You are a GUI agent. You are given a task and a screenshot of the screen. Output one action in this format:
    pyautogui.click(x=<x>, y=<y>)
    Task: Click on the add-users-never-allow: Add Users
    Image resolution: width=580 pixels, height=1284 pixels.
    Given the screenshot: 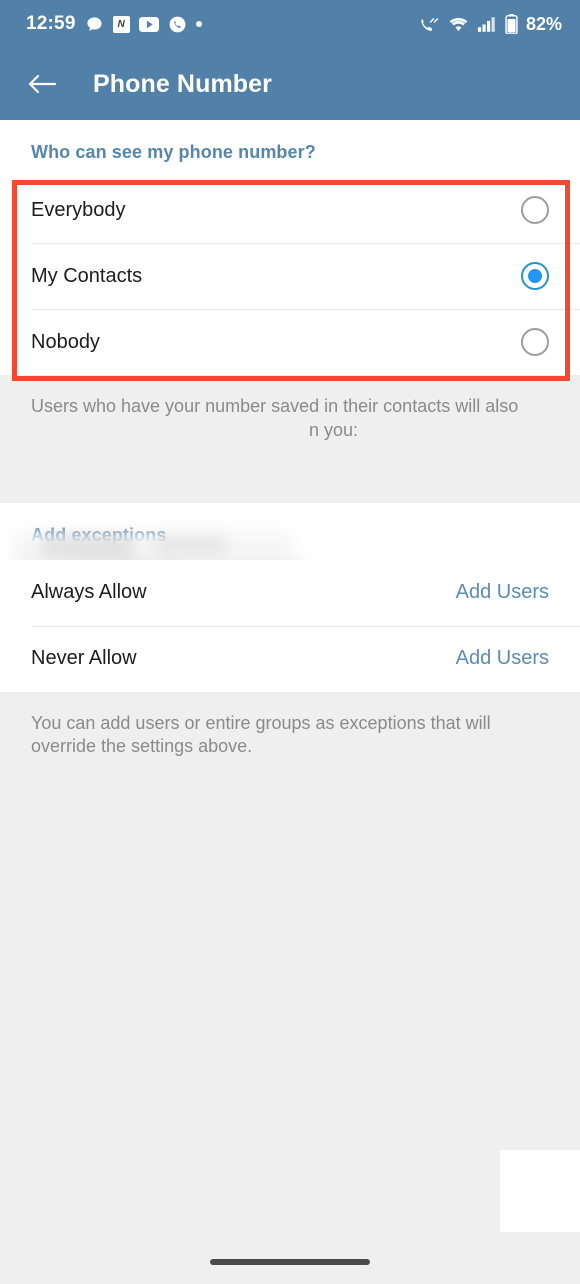 What is the action you would take?
    pyautogui.click(x=502, y=658)
    